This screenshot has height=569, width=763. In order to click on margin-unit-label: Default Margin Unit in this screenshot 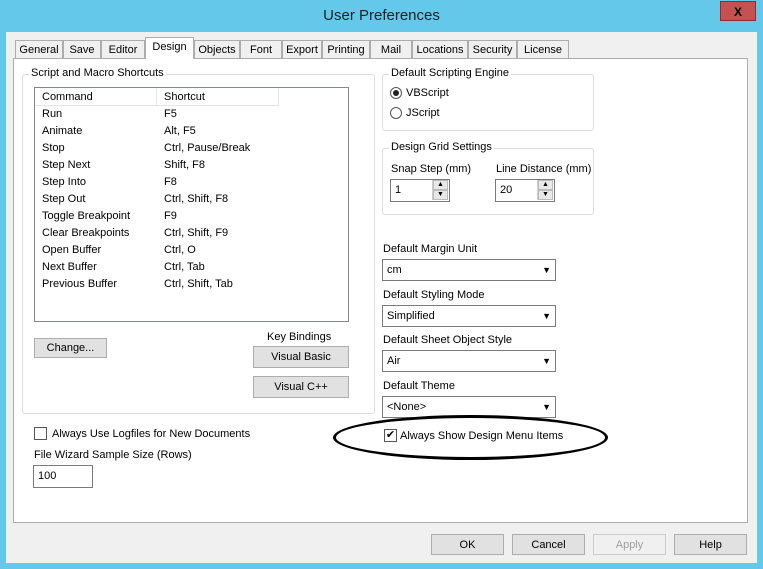, I will do `click(430, 249)`.